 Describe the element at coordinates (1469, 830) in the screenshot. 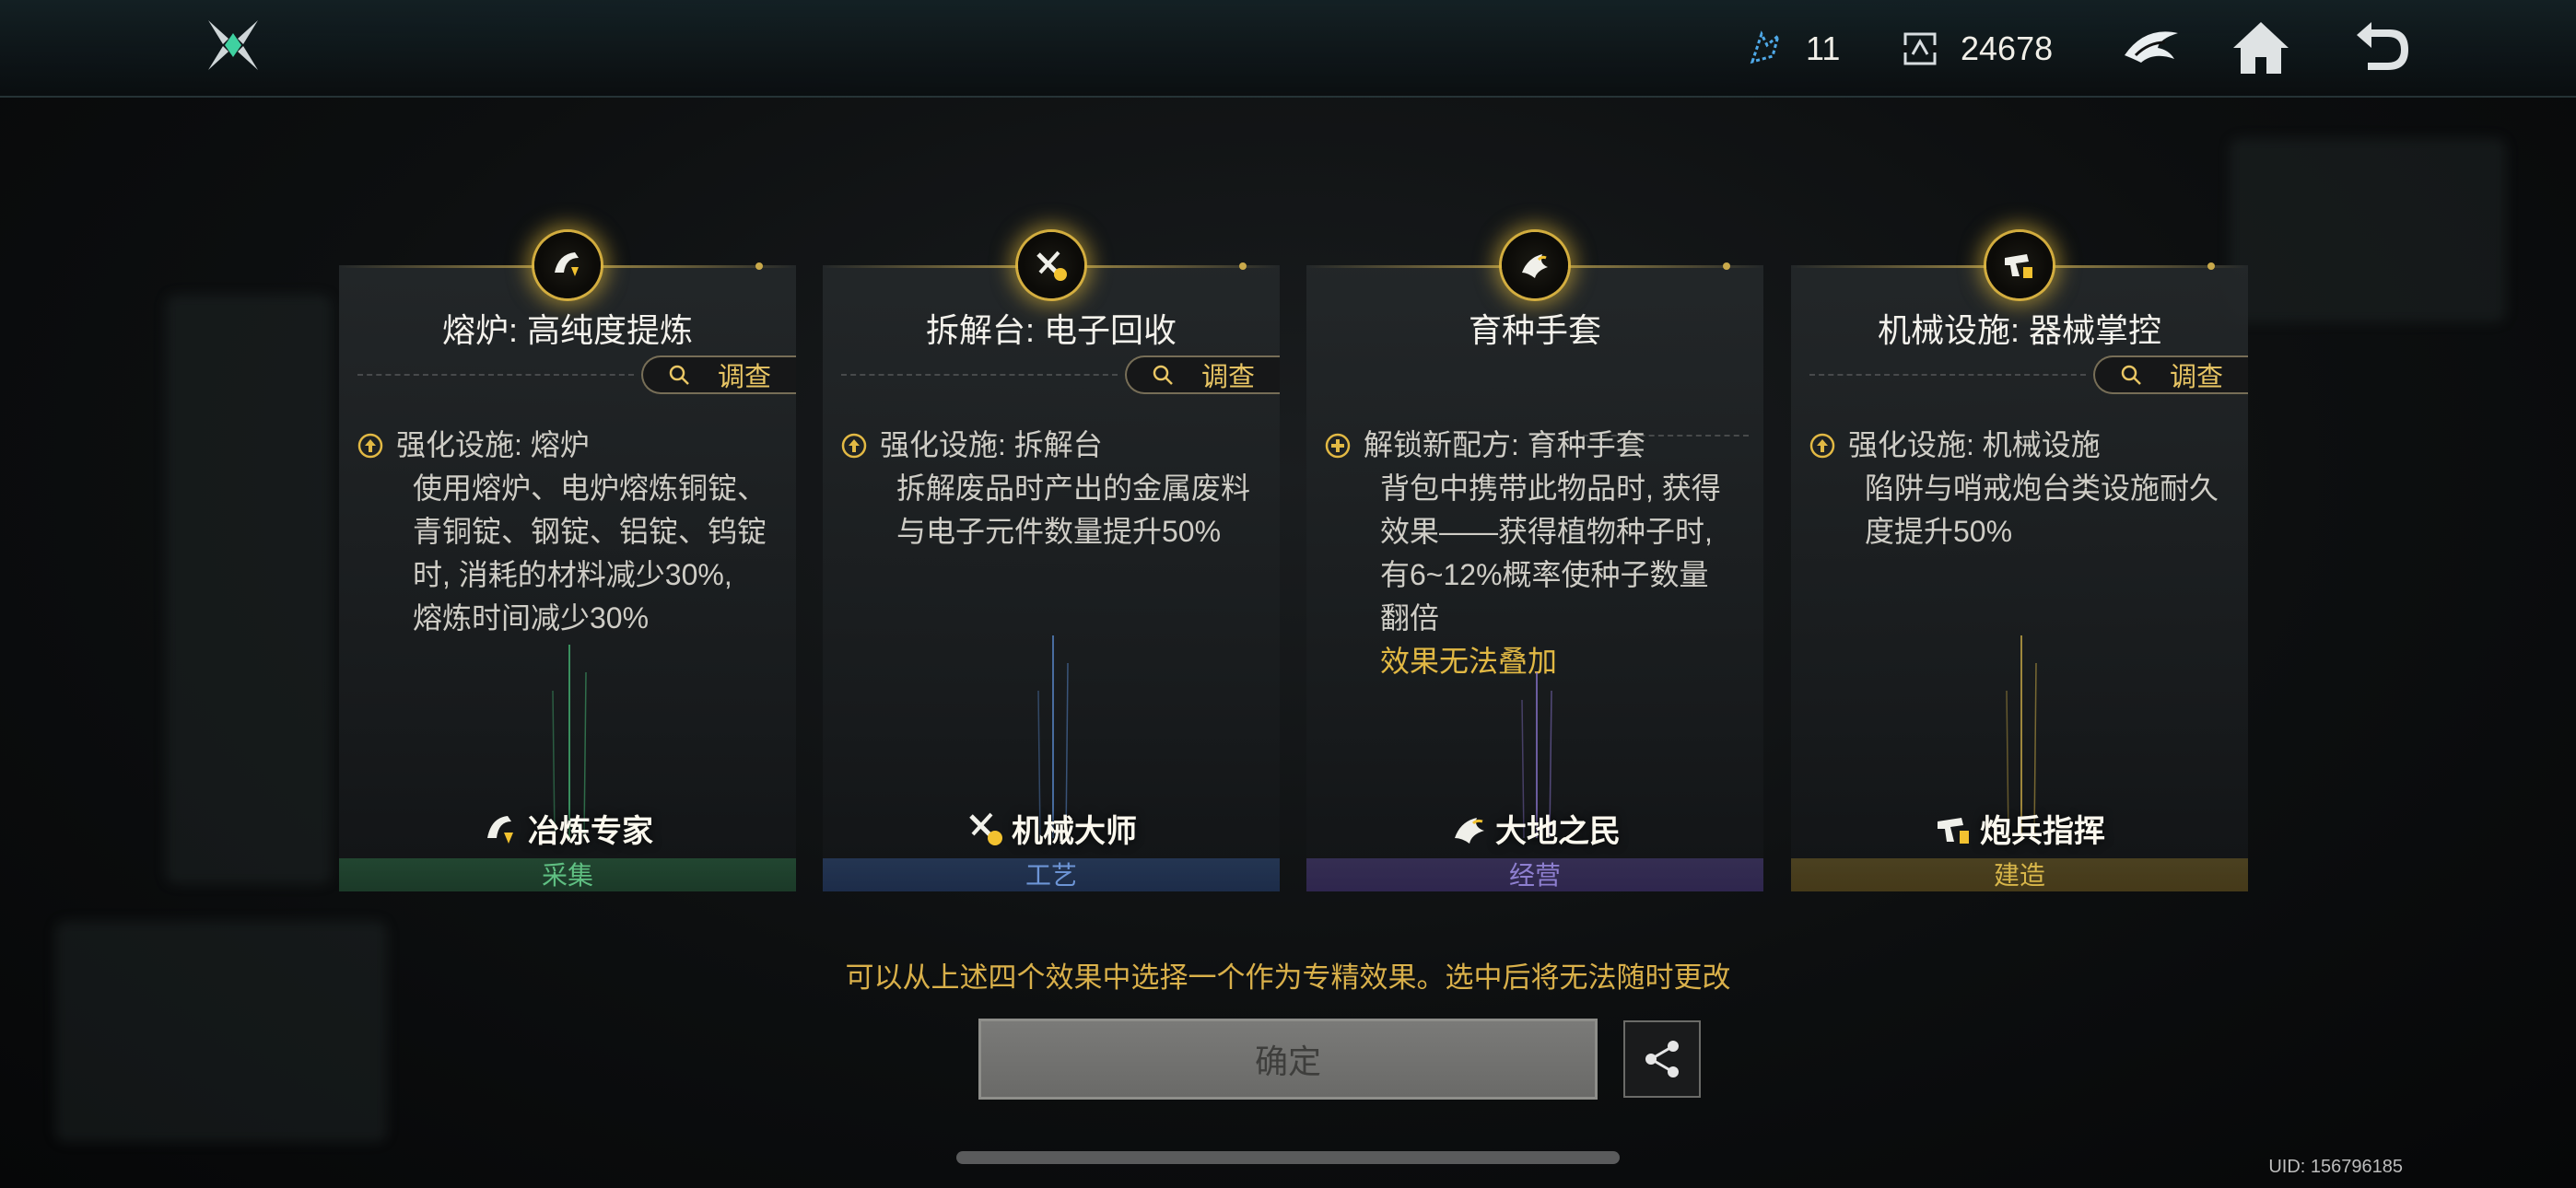

I see `earth-people-icon` at that location.